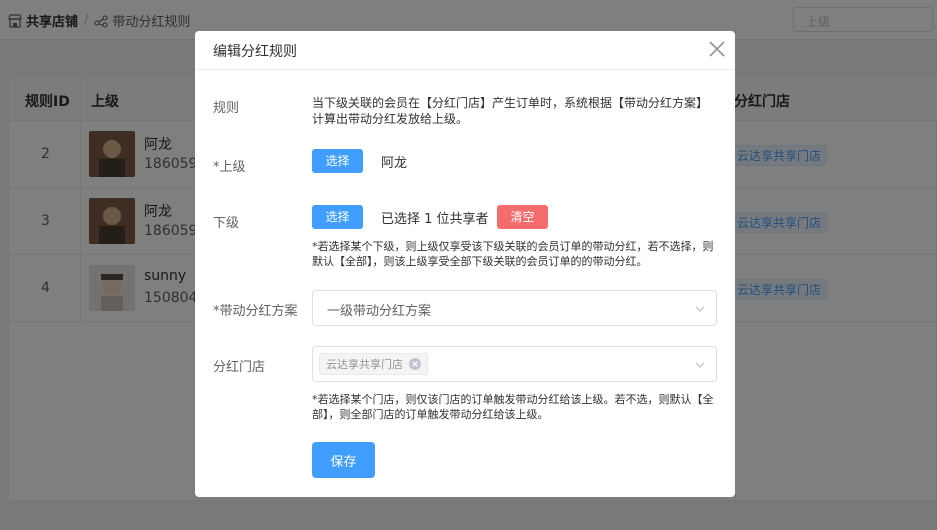  Describe the element at coordinates (255, 311) in the screenshot. I see `plan-label: *带动分红方案` at that location.